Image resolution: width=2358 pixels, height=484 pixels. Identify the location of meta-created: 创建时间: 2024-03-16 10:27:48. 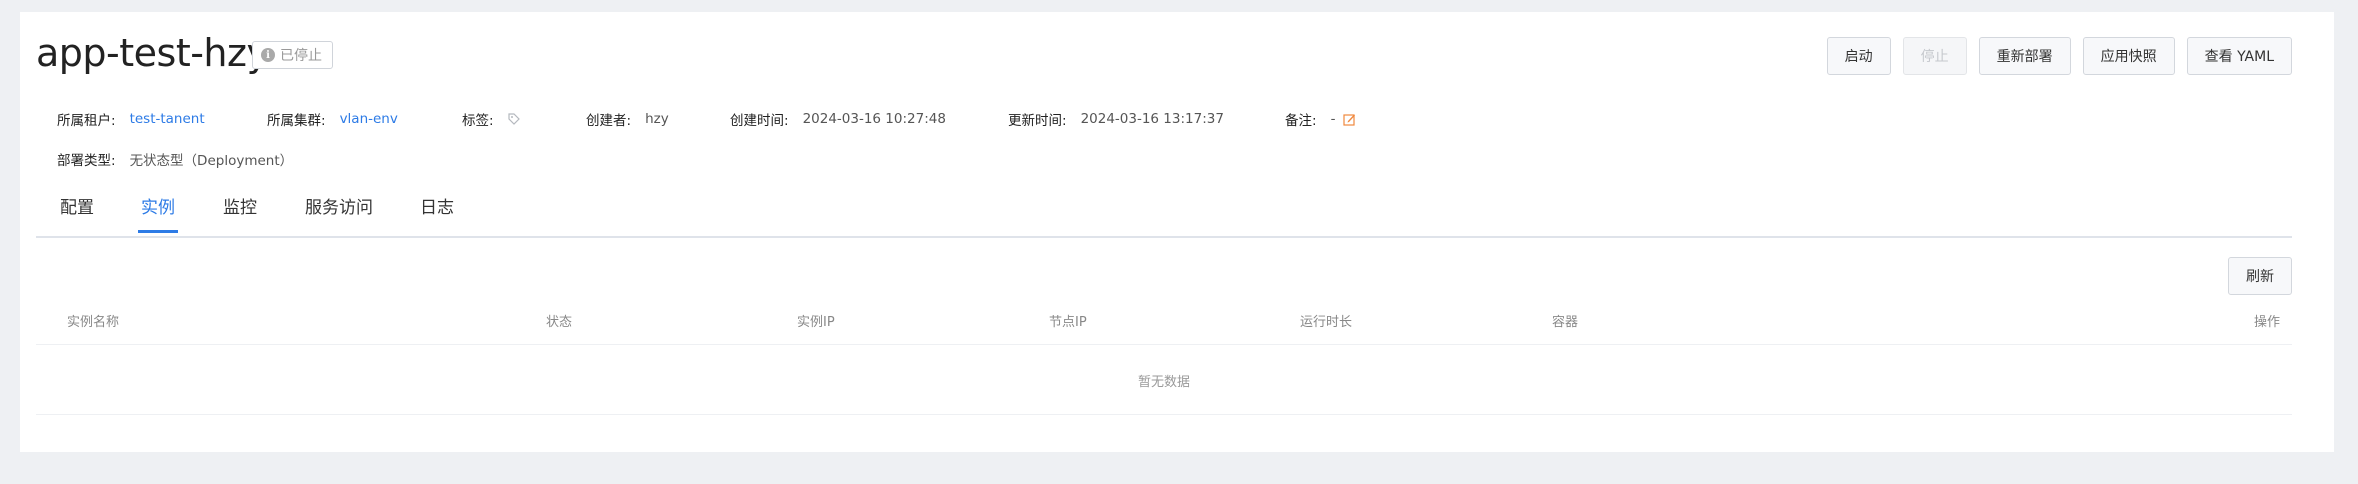
(838, 119).